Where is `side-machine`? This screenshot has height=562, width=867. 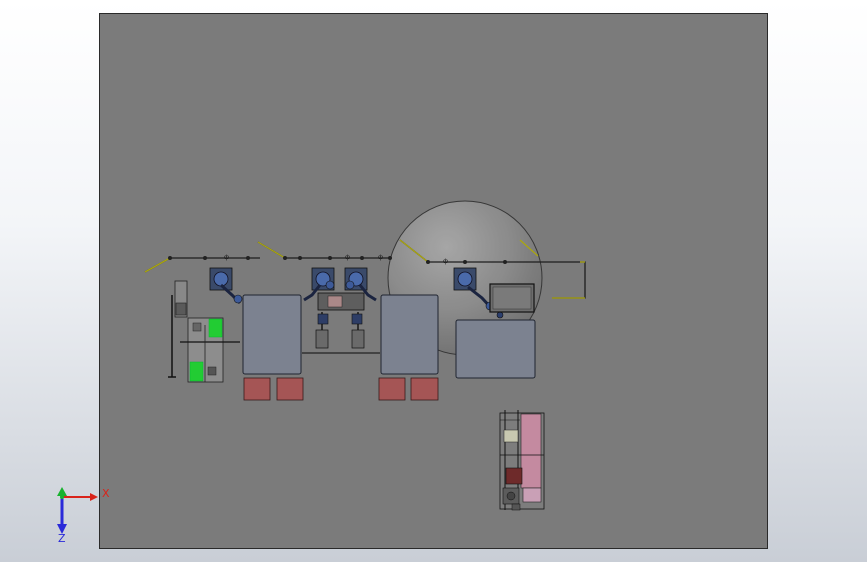 side-machine is located at coordinates (522, 460).